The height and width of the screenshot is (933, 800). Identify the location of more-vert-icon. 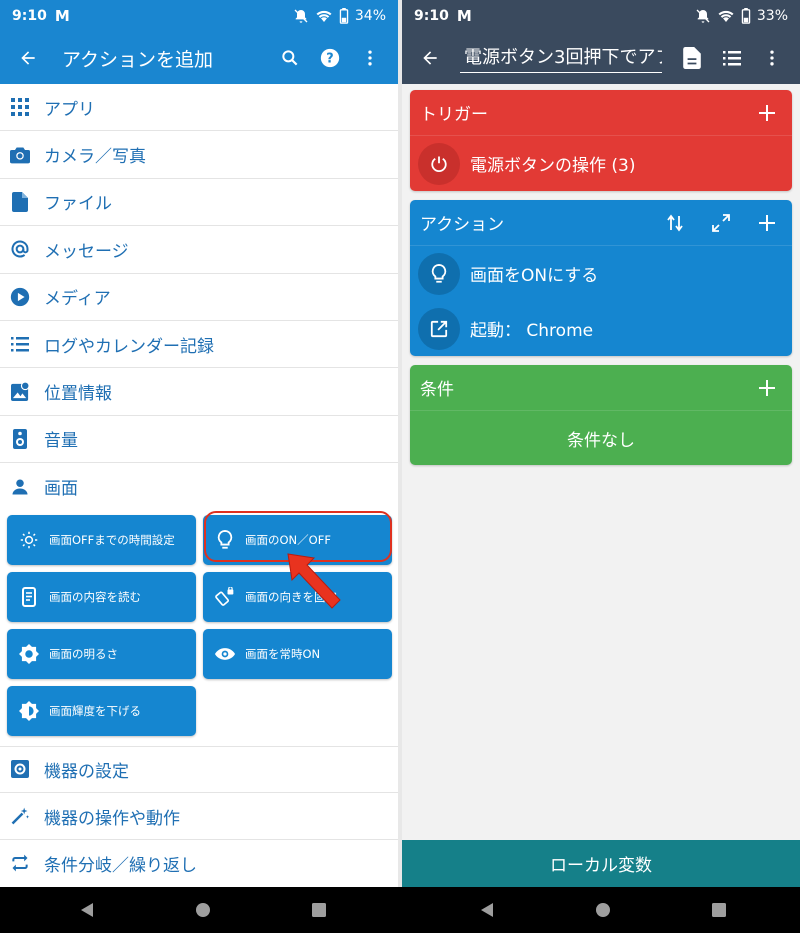
(772, 58).